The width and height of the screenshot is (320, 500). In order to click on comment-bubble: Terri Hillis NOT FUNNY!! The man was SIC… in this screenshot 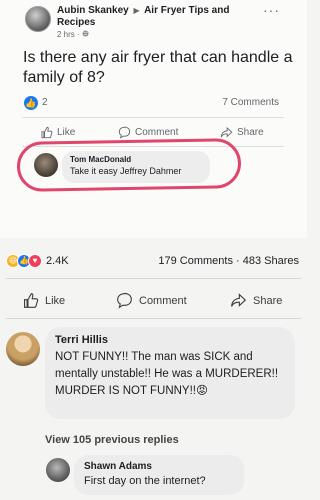, I will do `click(170, 373)`.